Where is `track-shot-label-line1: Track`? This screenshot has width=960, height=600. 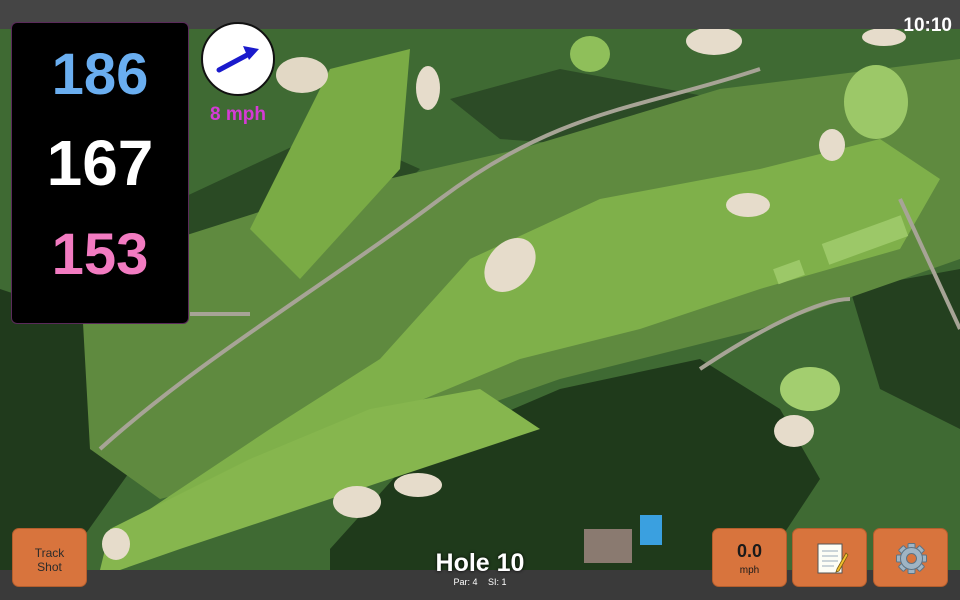 track-shot-label-line1: Track is located at coordinates (49, 553).